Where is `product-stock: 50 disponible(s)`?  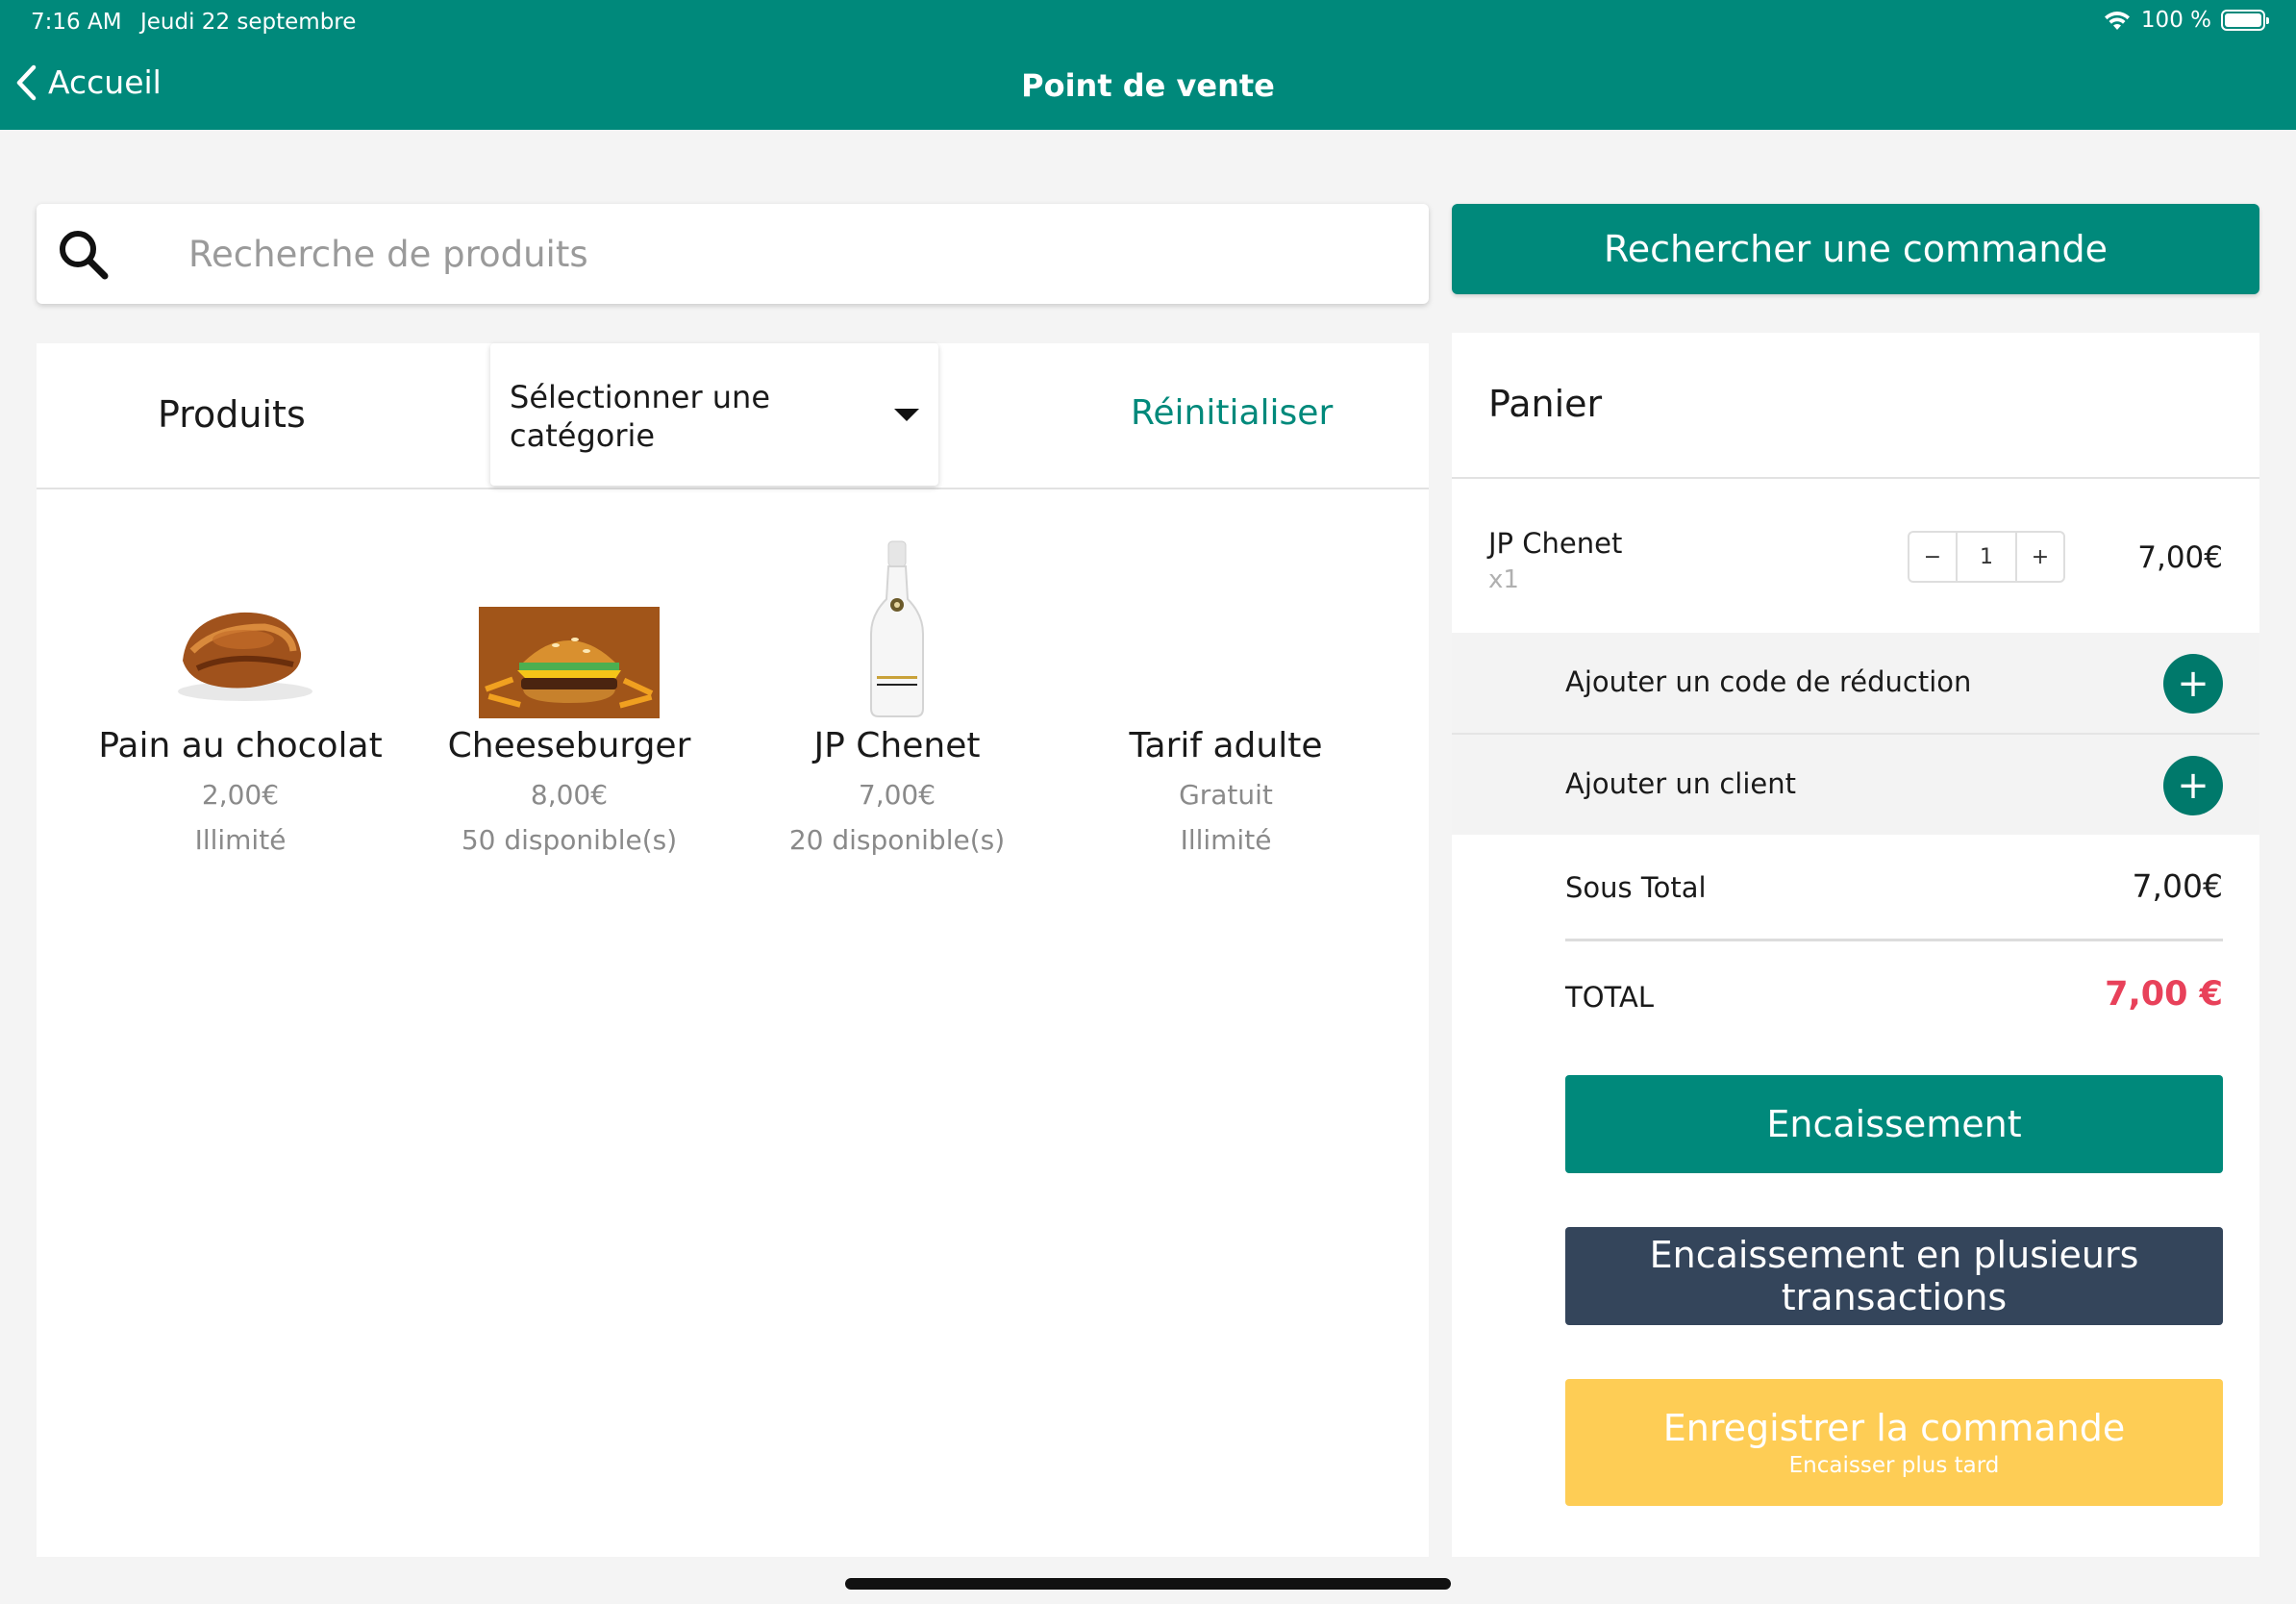 product-stock: 50 disponible(s) is located at coordinates (569, 840).